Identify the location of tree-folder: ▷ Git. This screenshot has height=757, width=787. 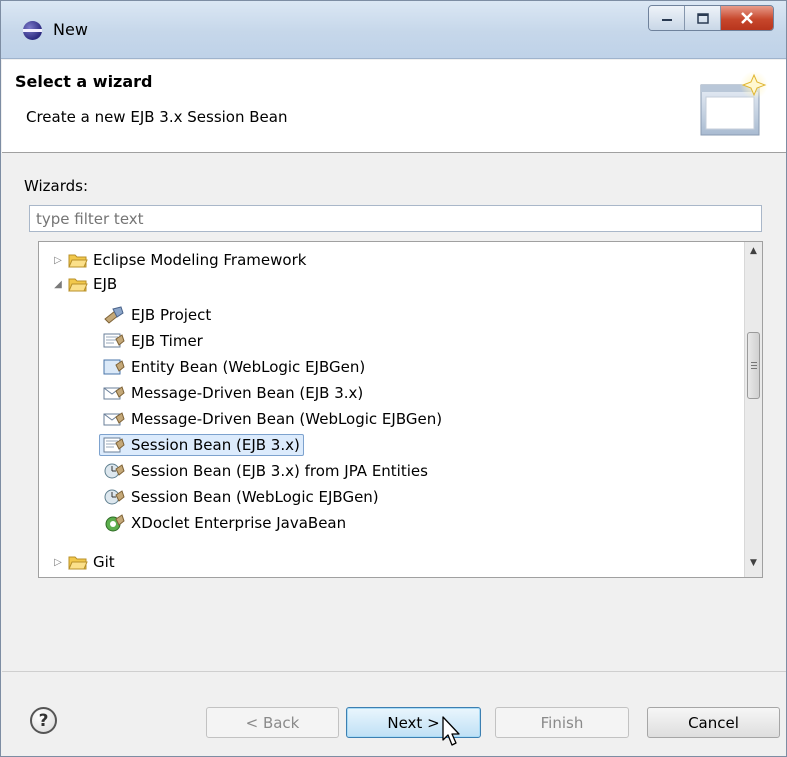
(83, 562).